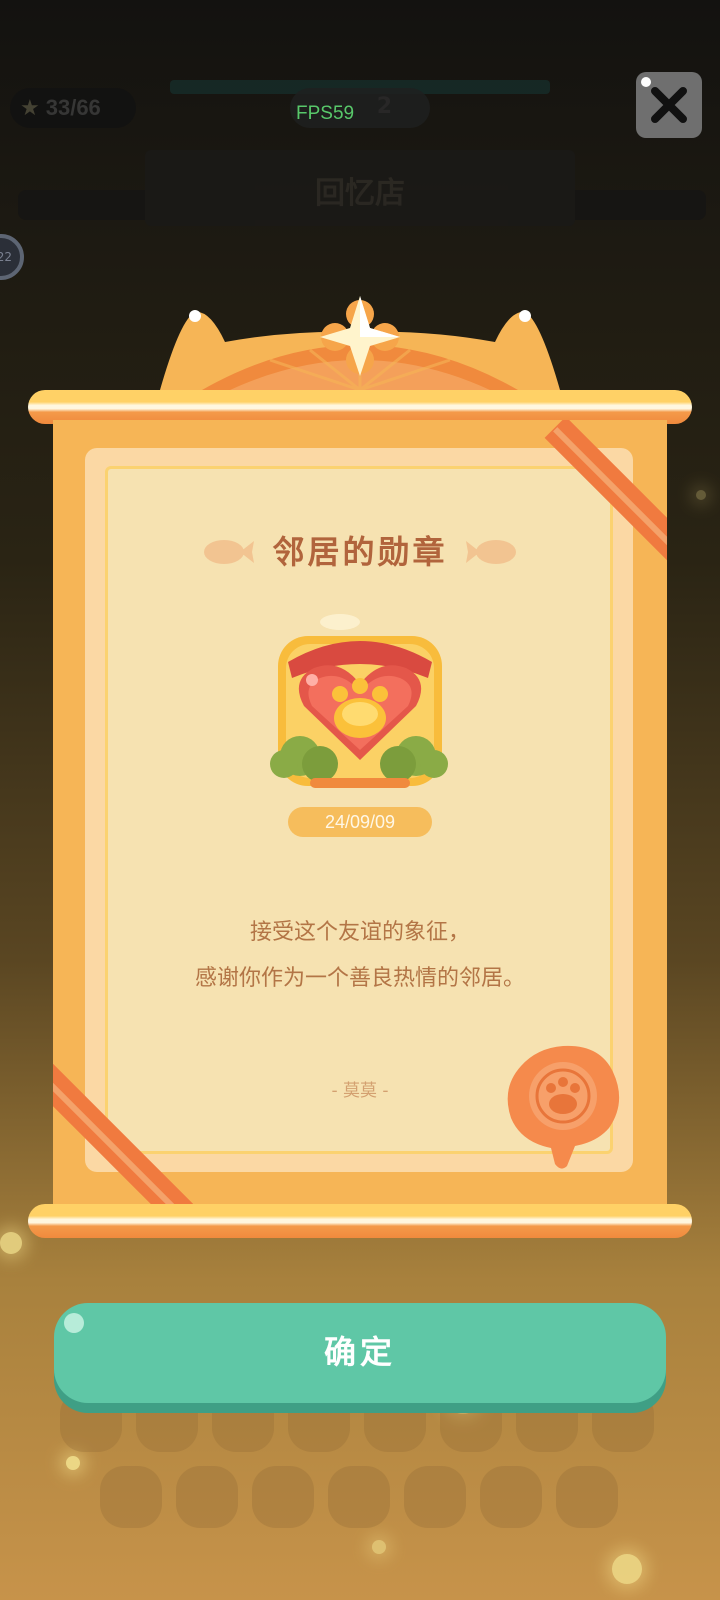 The height and width of the screenshot is (1600, 720). I want to click on shop-sign-text: 回忆店, so click(360, 193).